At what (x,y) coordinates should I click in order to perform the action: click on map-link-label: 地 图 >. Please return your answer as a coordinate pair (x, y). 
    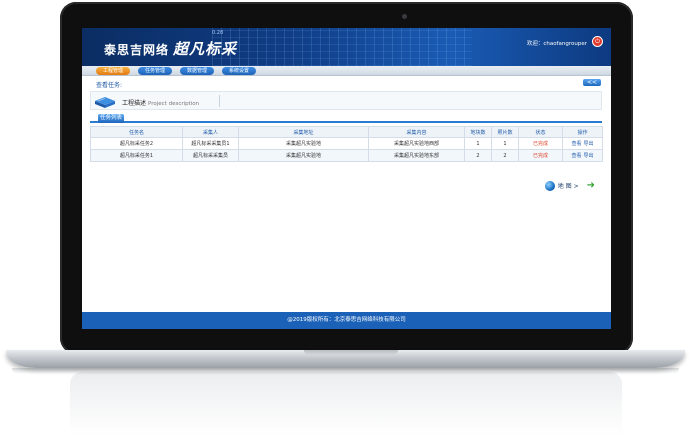
    Looking at the image, I should click on (568, 186).